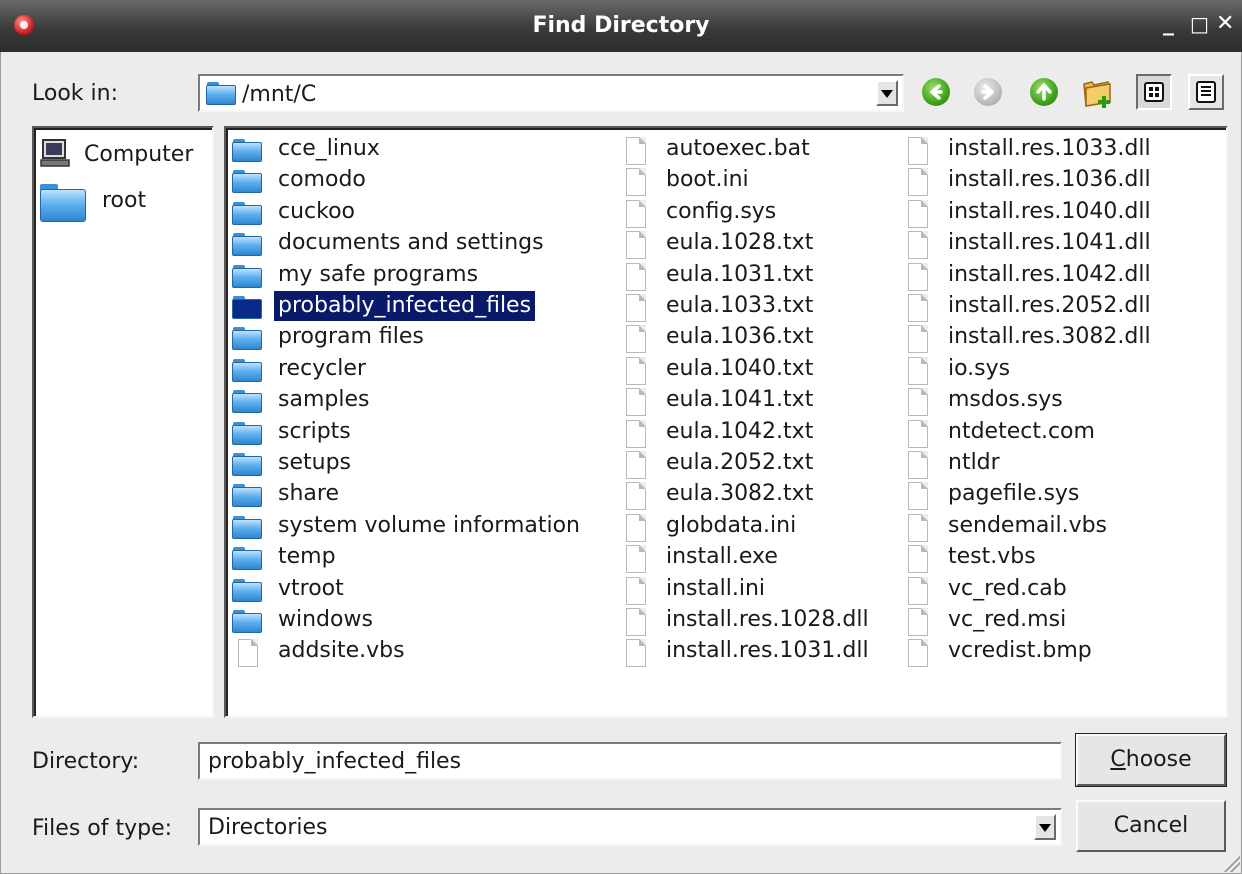  What do you see at coordinates (1151, 826) in the screenshot?
I see `cancel-button: Cancel` at bounding box center [1151, 826].